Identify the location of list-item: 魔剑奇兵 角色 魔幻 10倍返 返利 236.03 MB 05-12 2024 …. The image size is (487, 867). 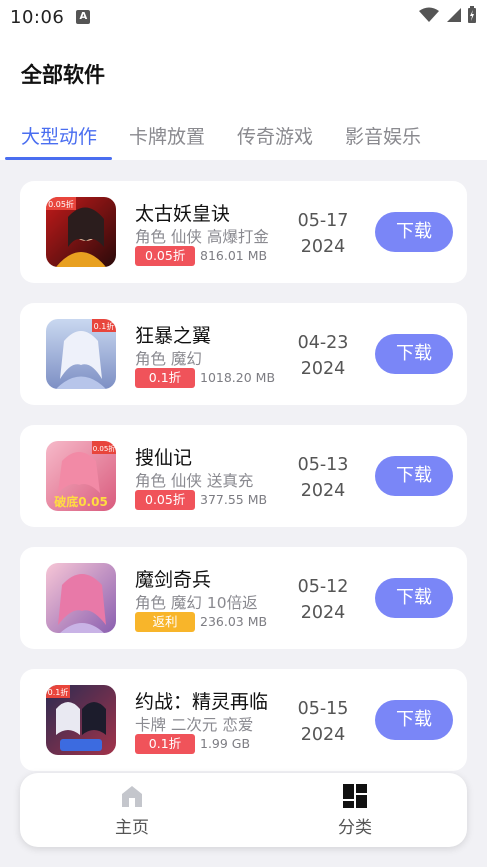
(243, 598).